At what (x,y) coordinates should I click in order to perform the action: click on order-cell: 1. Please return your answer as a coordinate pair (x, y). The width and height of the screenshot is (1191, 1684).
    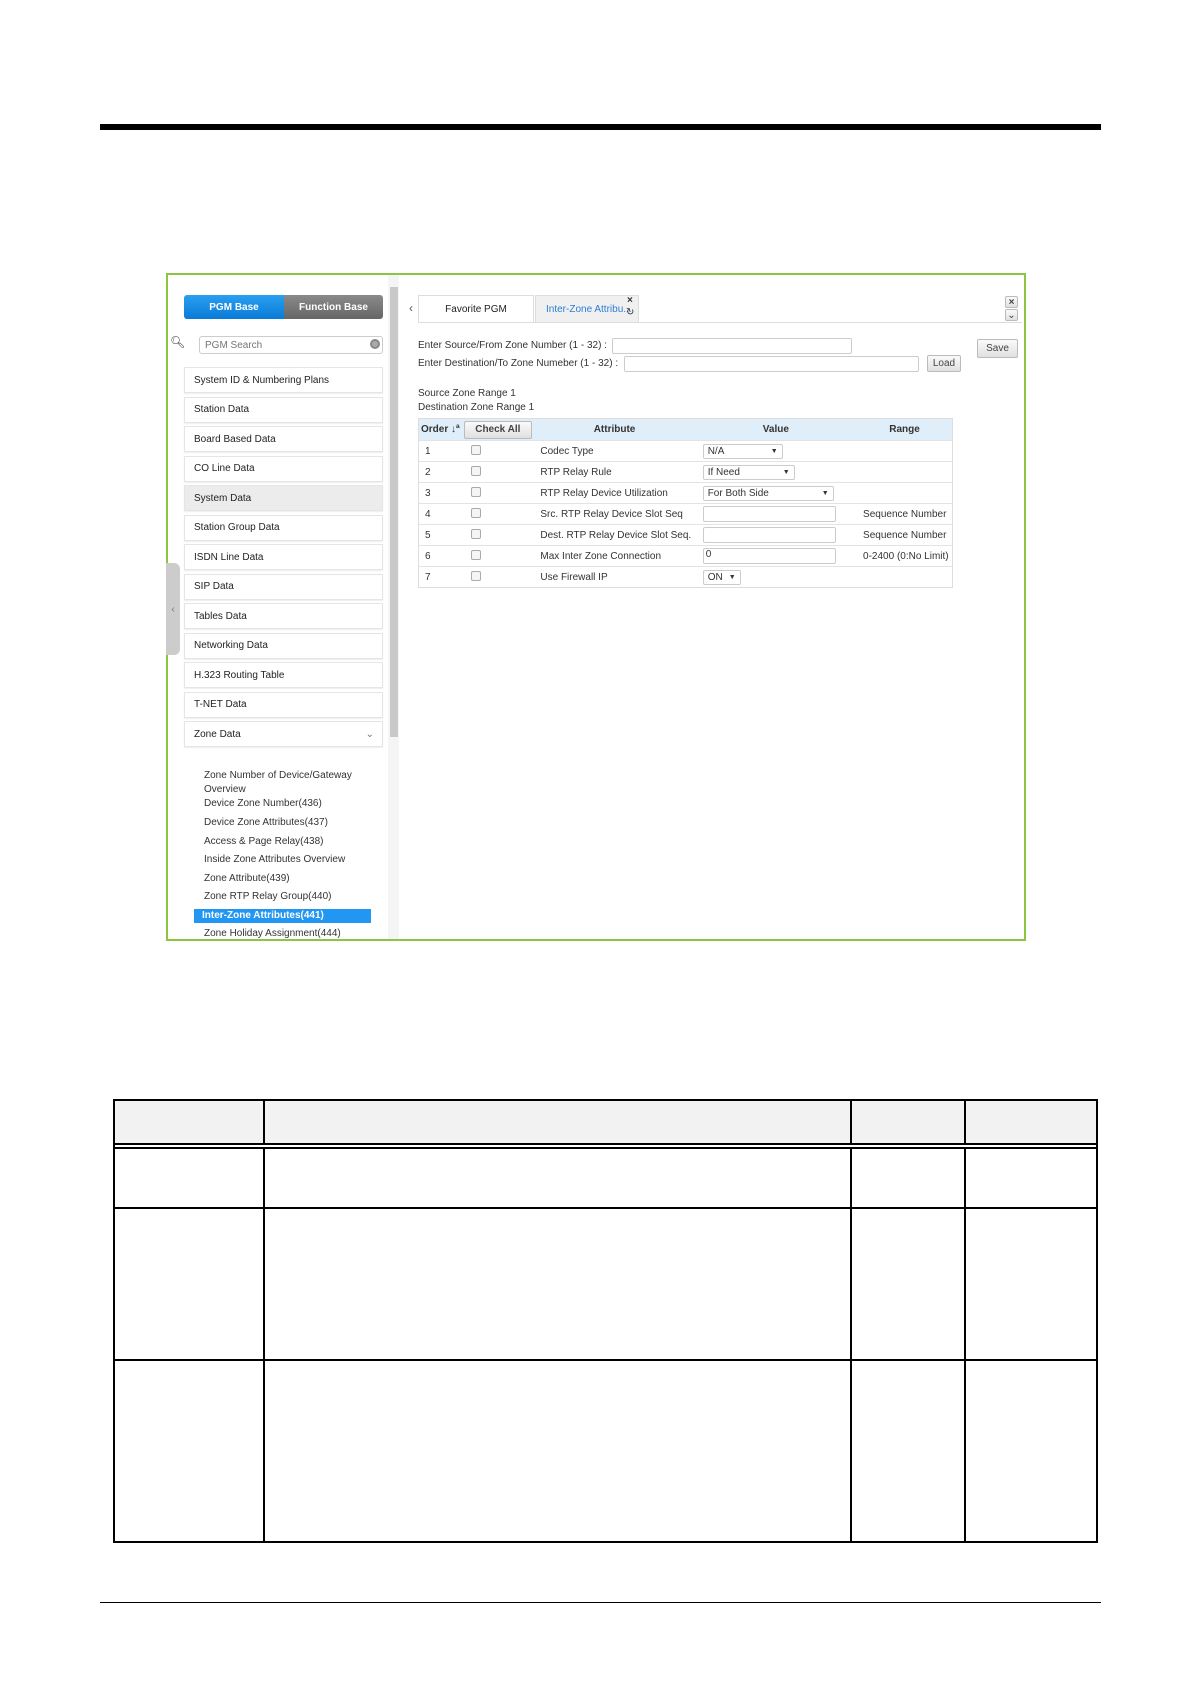
    Looking at the image, I should click on (440, 451).